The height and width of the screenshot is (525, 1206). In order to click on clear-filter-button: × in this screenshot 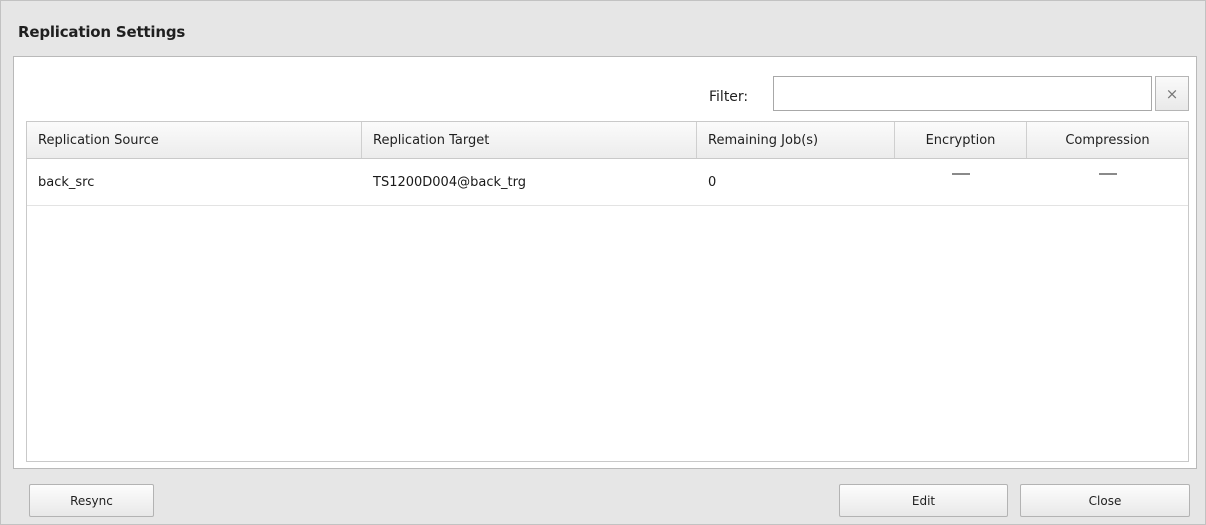, I will do `click(1172, 93)`.